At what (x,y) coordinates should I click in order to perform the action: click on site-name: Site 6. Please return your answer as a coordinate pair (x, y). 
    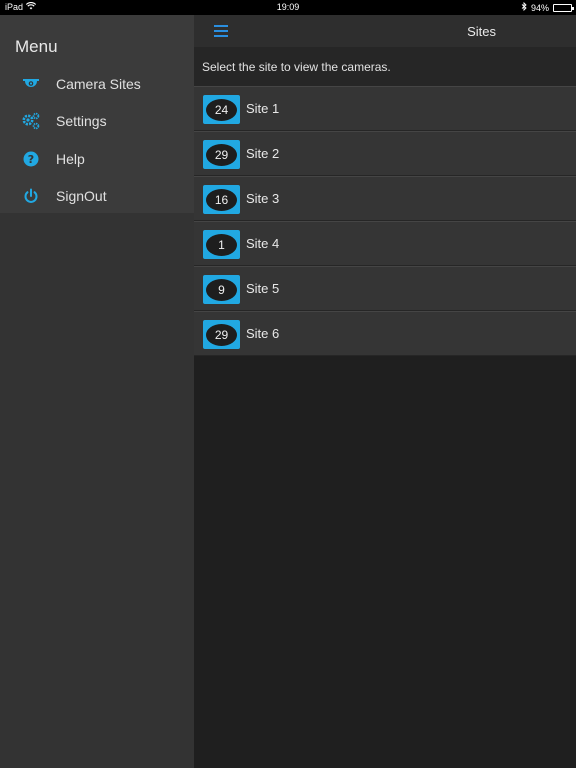
    Looking at the image, I should click on (263, 333).